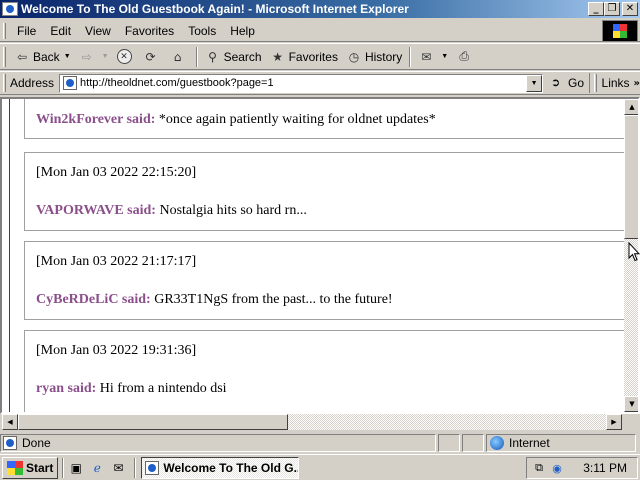  I want to click on chevron-right-icon: », so click(636, 83).